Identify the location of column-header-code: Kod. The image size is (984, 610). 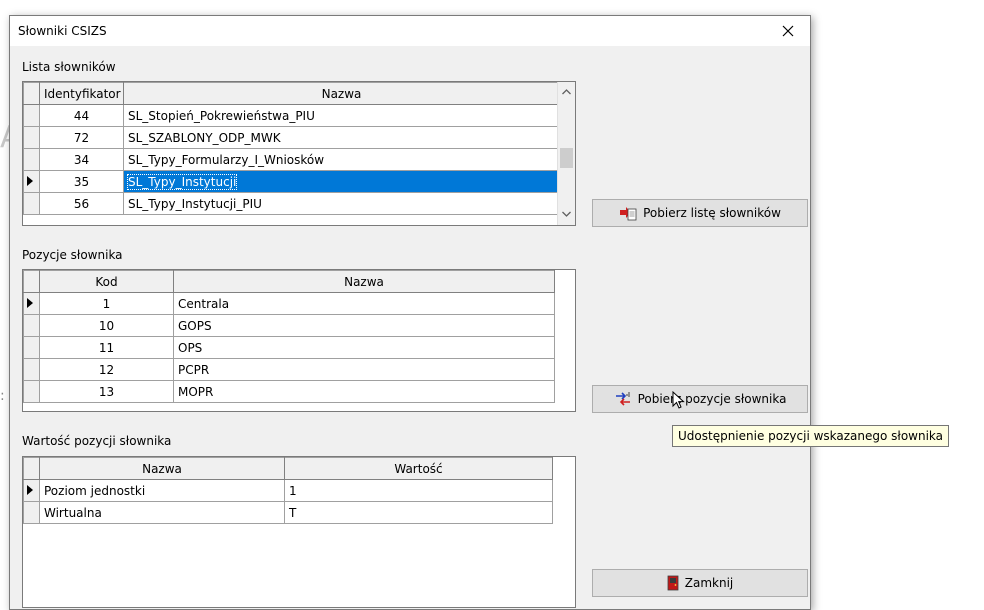
(106, 281).